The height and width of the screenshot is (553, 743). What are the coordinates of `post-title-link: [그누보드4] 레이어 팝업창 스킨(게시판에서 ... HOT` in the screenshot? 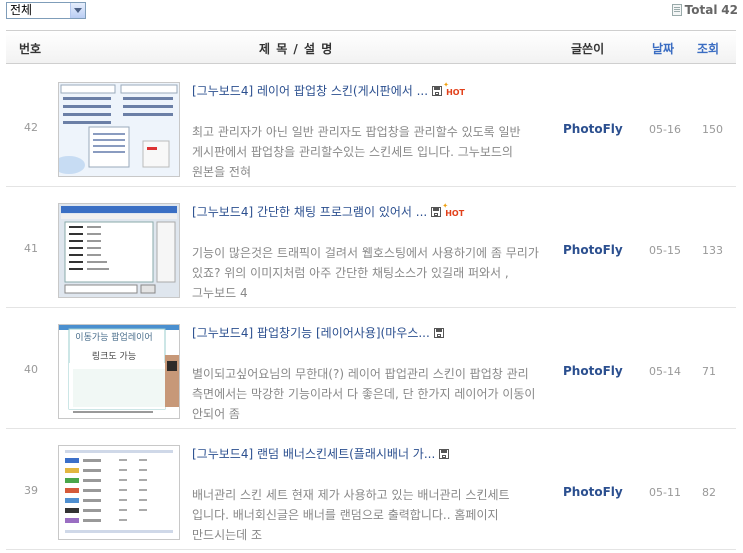 It's located at (328, 90).